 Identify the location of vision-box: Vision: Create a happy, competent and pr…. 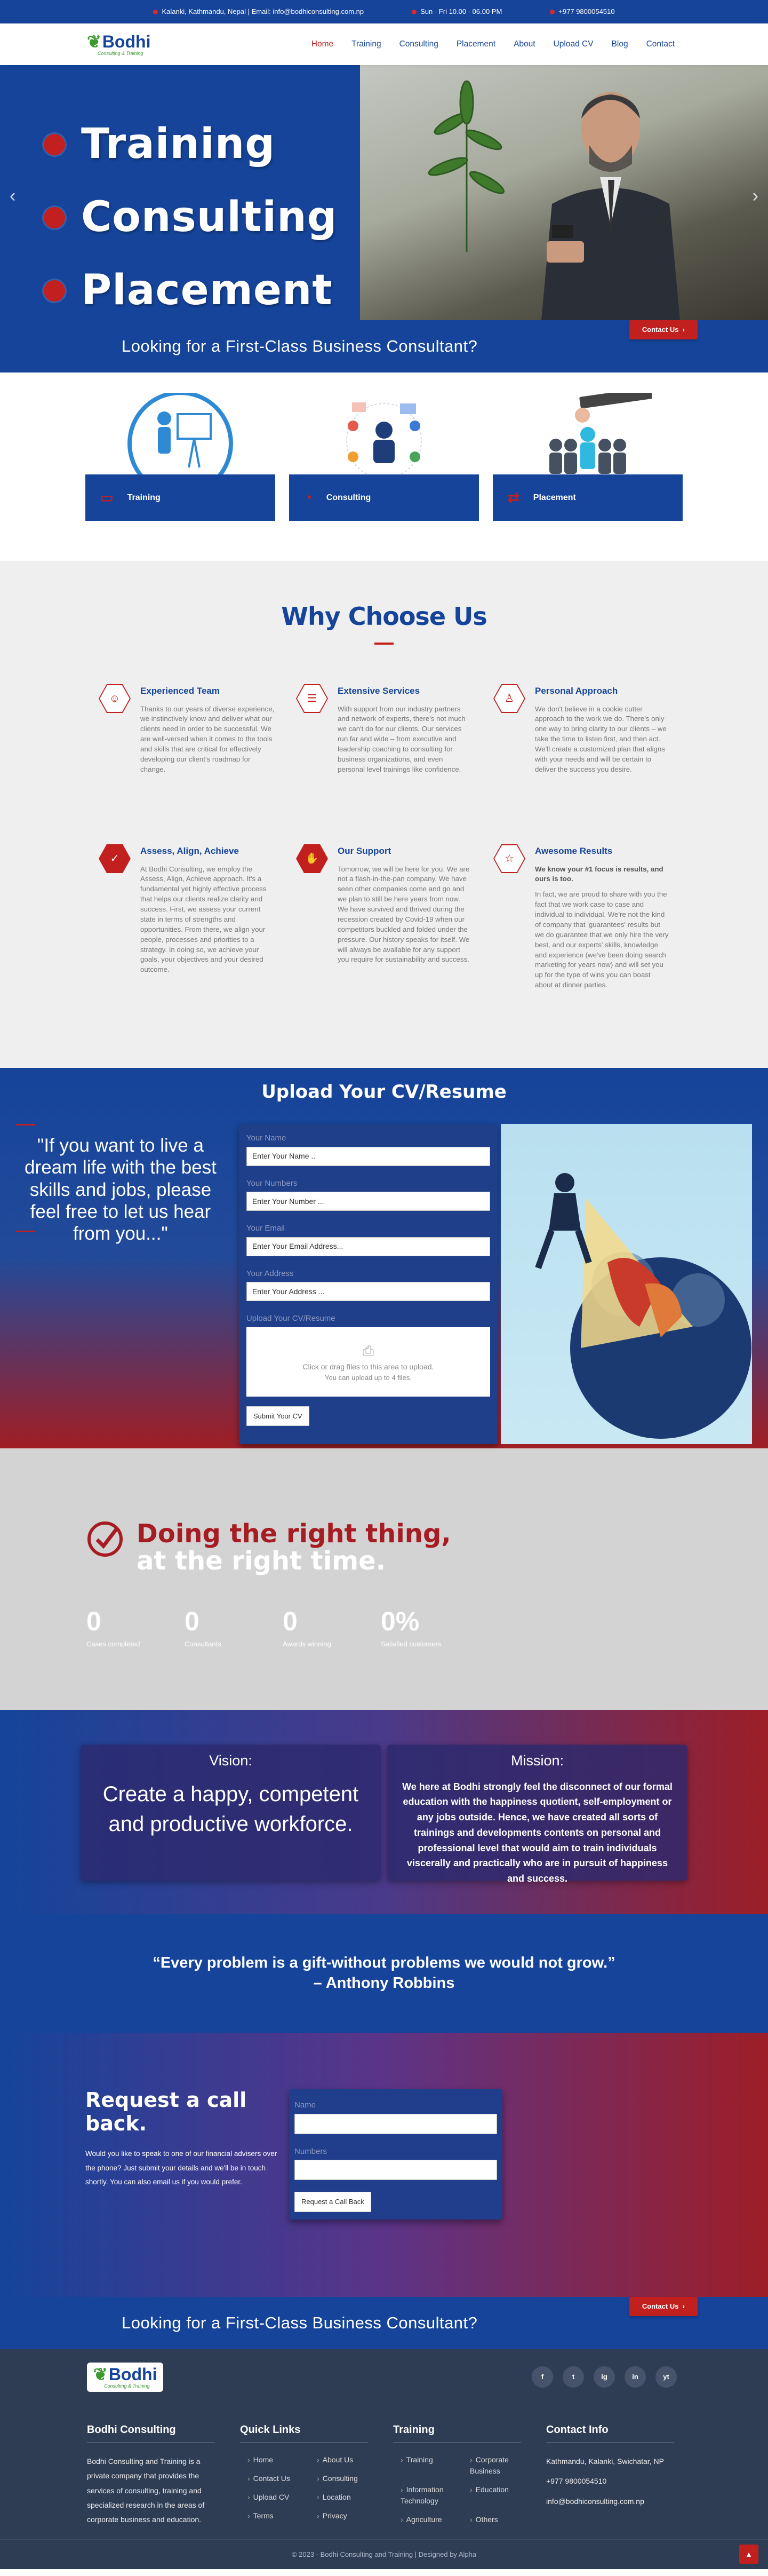
(231, 1813).